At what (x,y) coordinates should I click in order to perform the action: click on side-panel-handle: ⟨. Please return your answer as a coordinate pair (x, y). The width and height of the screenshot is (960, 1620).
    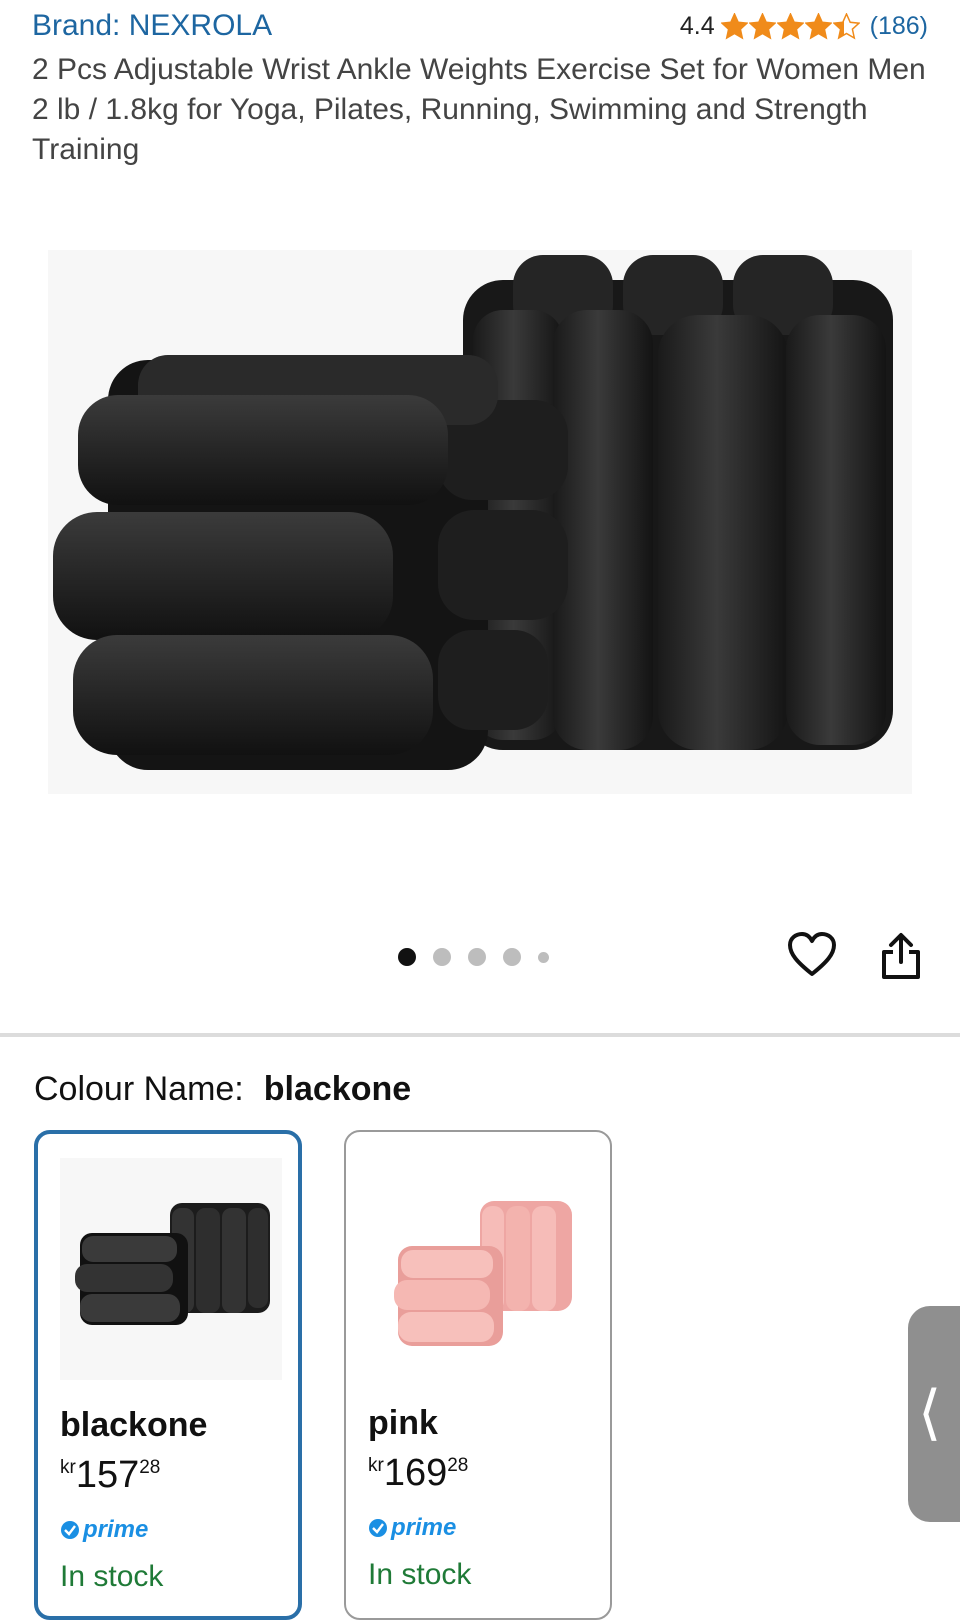
    Looking at the image, I should click on (934, 1414).